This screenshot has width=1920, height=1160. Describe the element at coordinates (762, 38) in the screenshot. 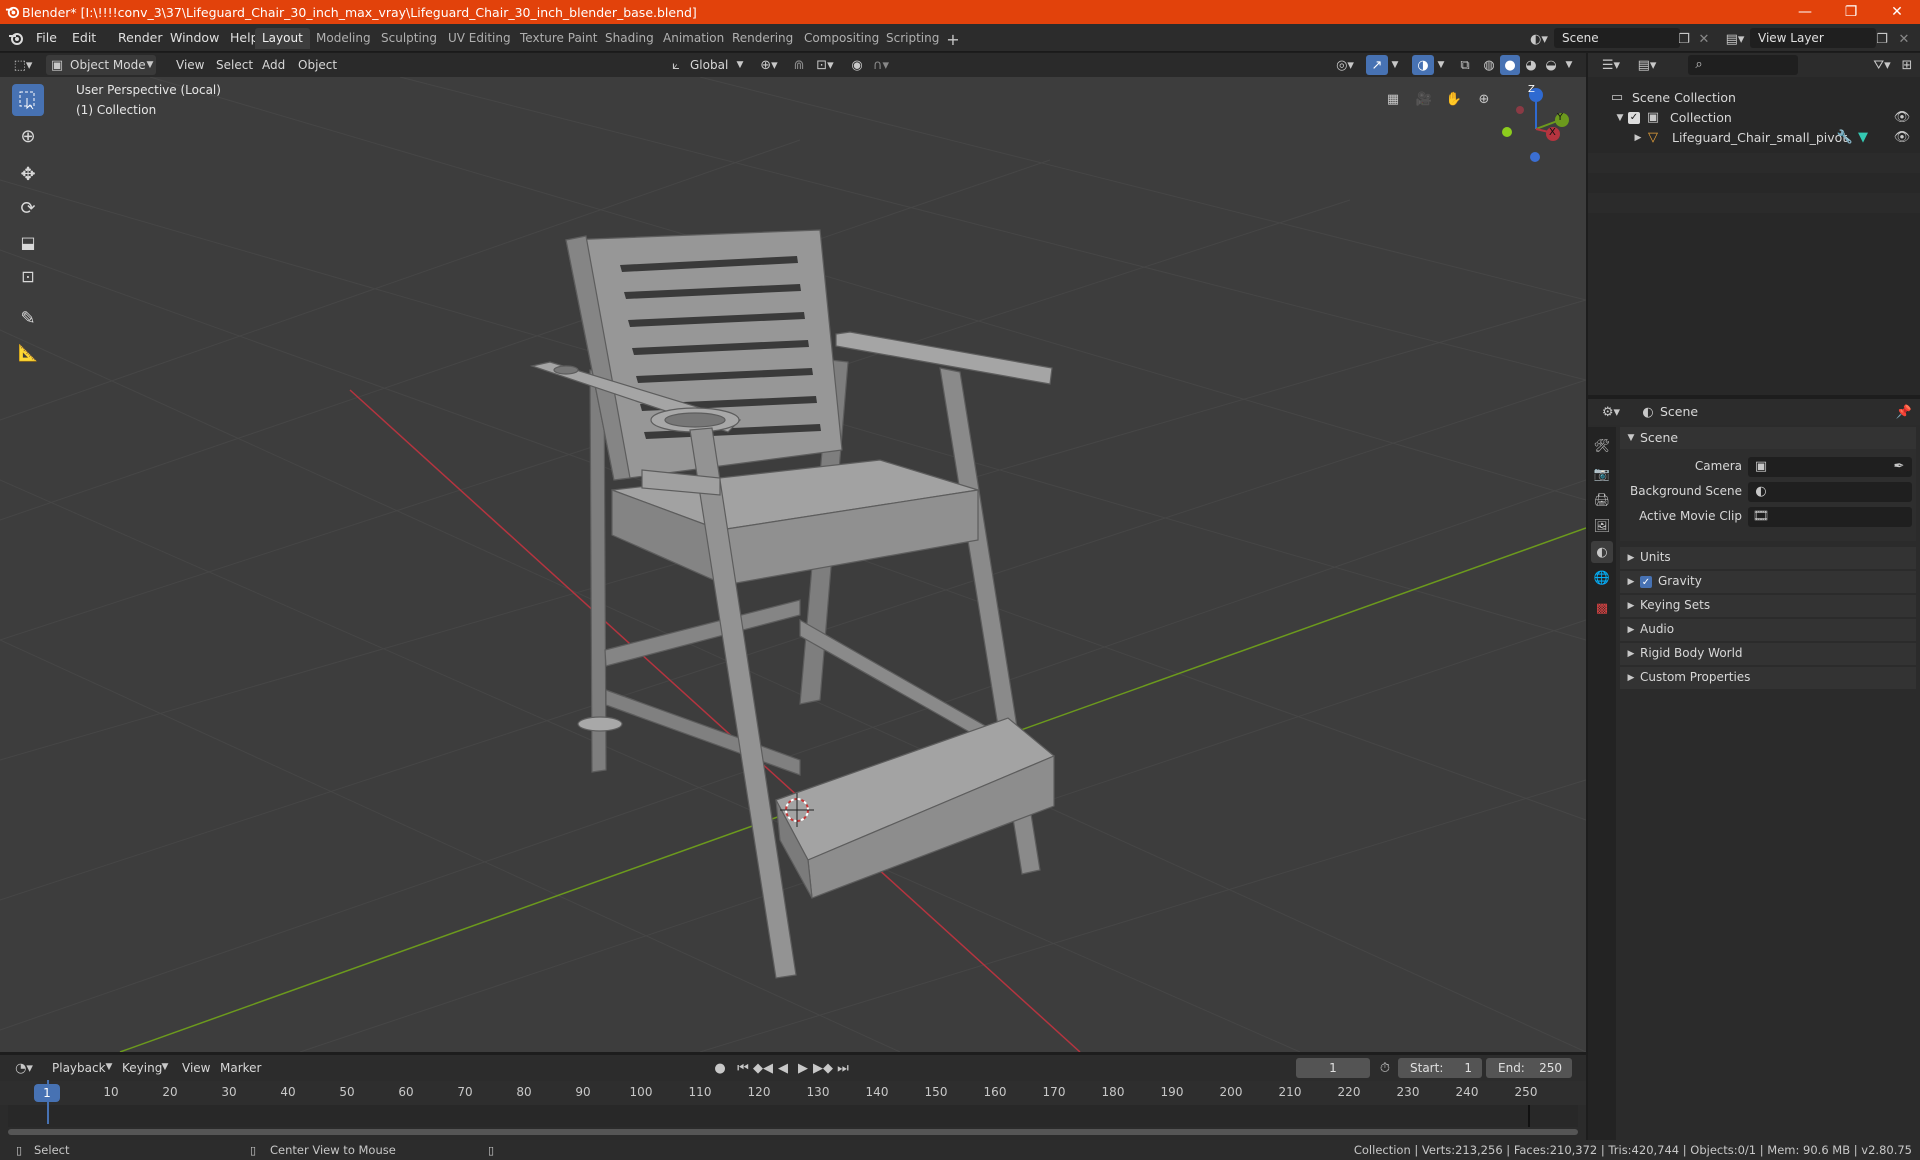

I see `tab-rendering: Rendering` at that location.